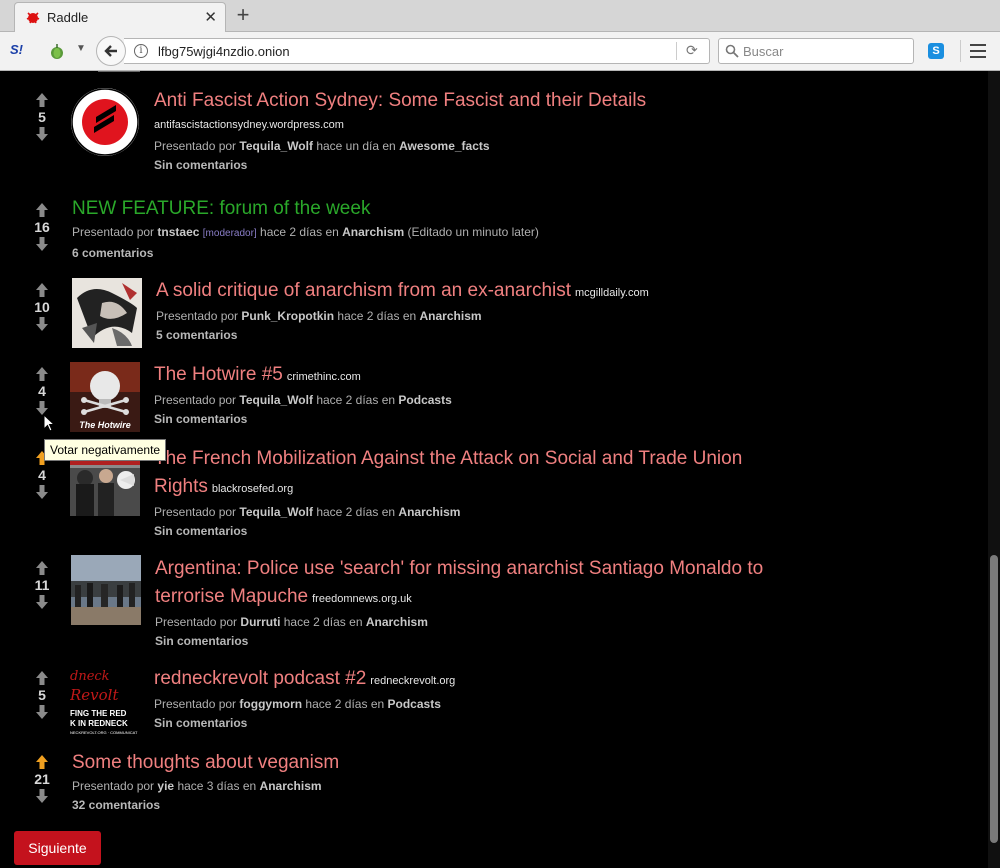 This screenshot has width=1000, height=868. I want to click on search-bar: Buscar, so click(816, 51).